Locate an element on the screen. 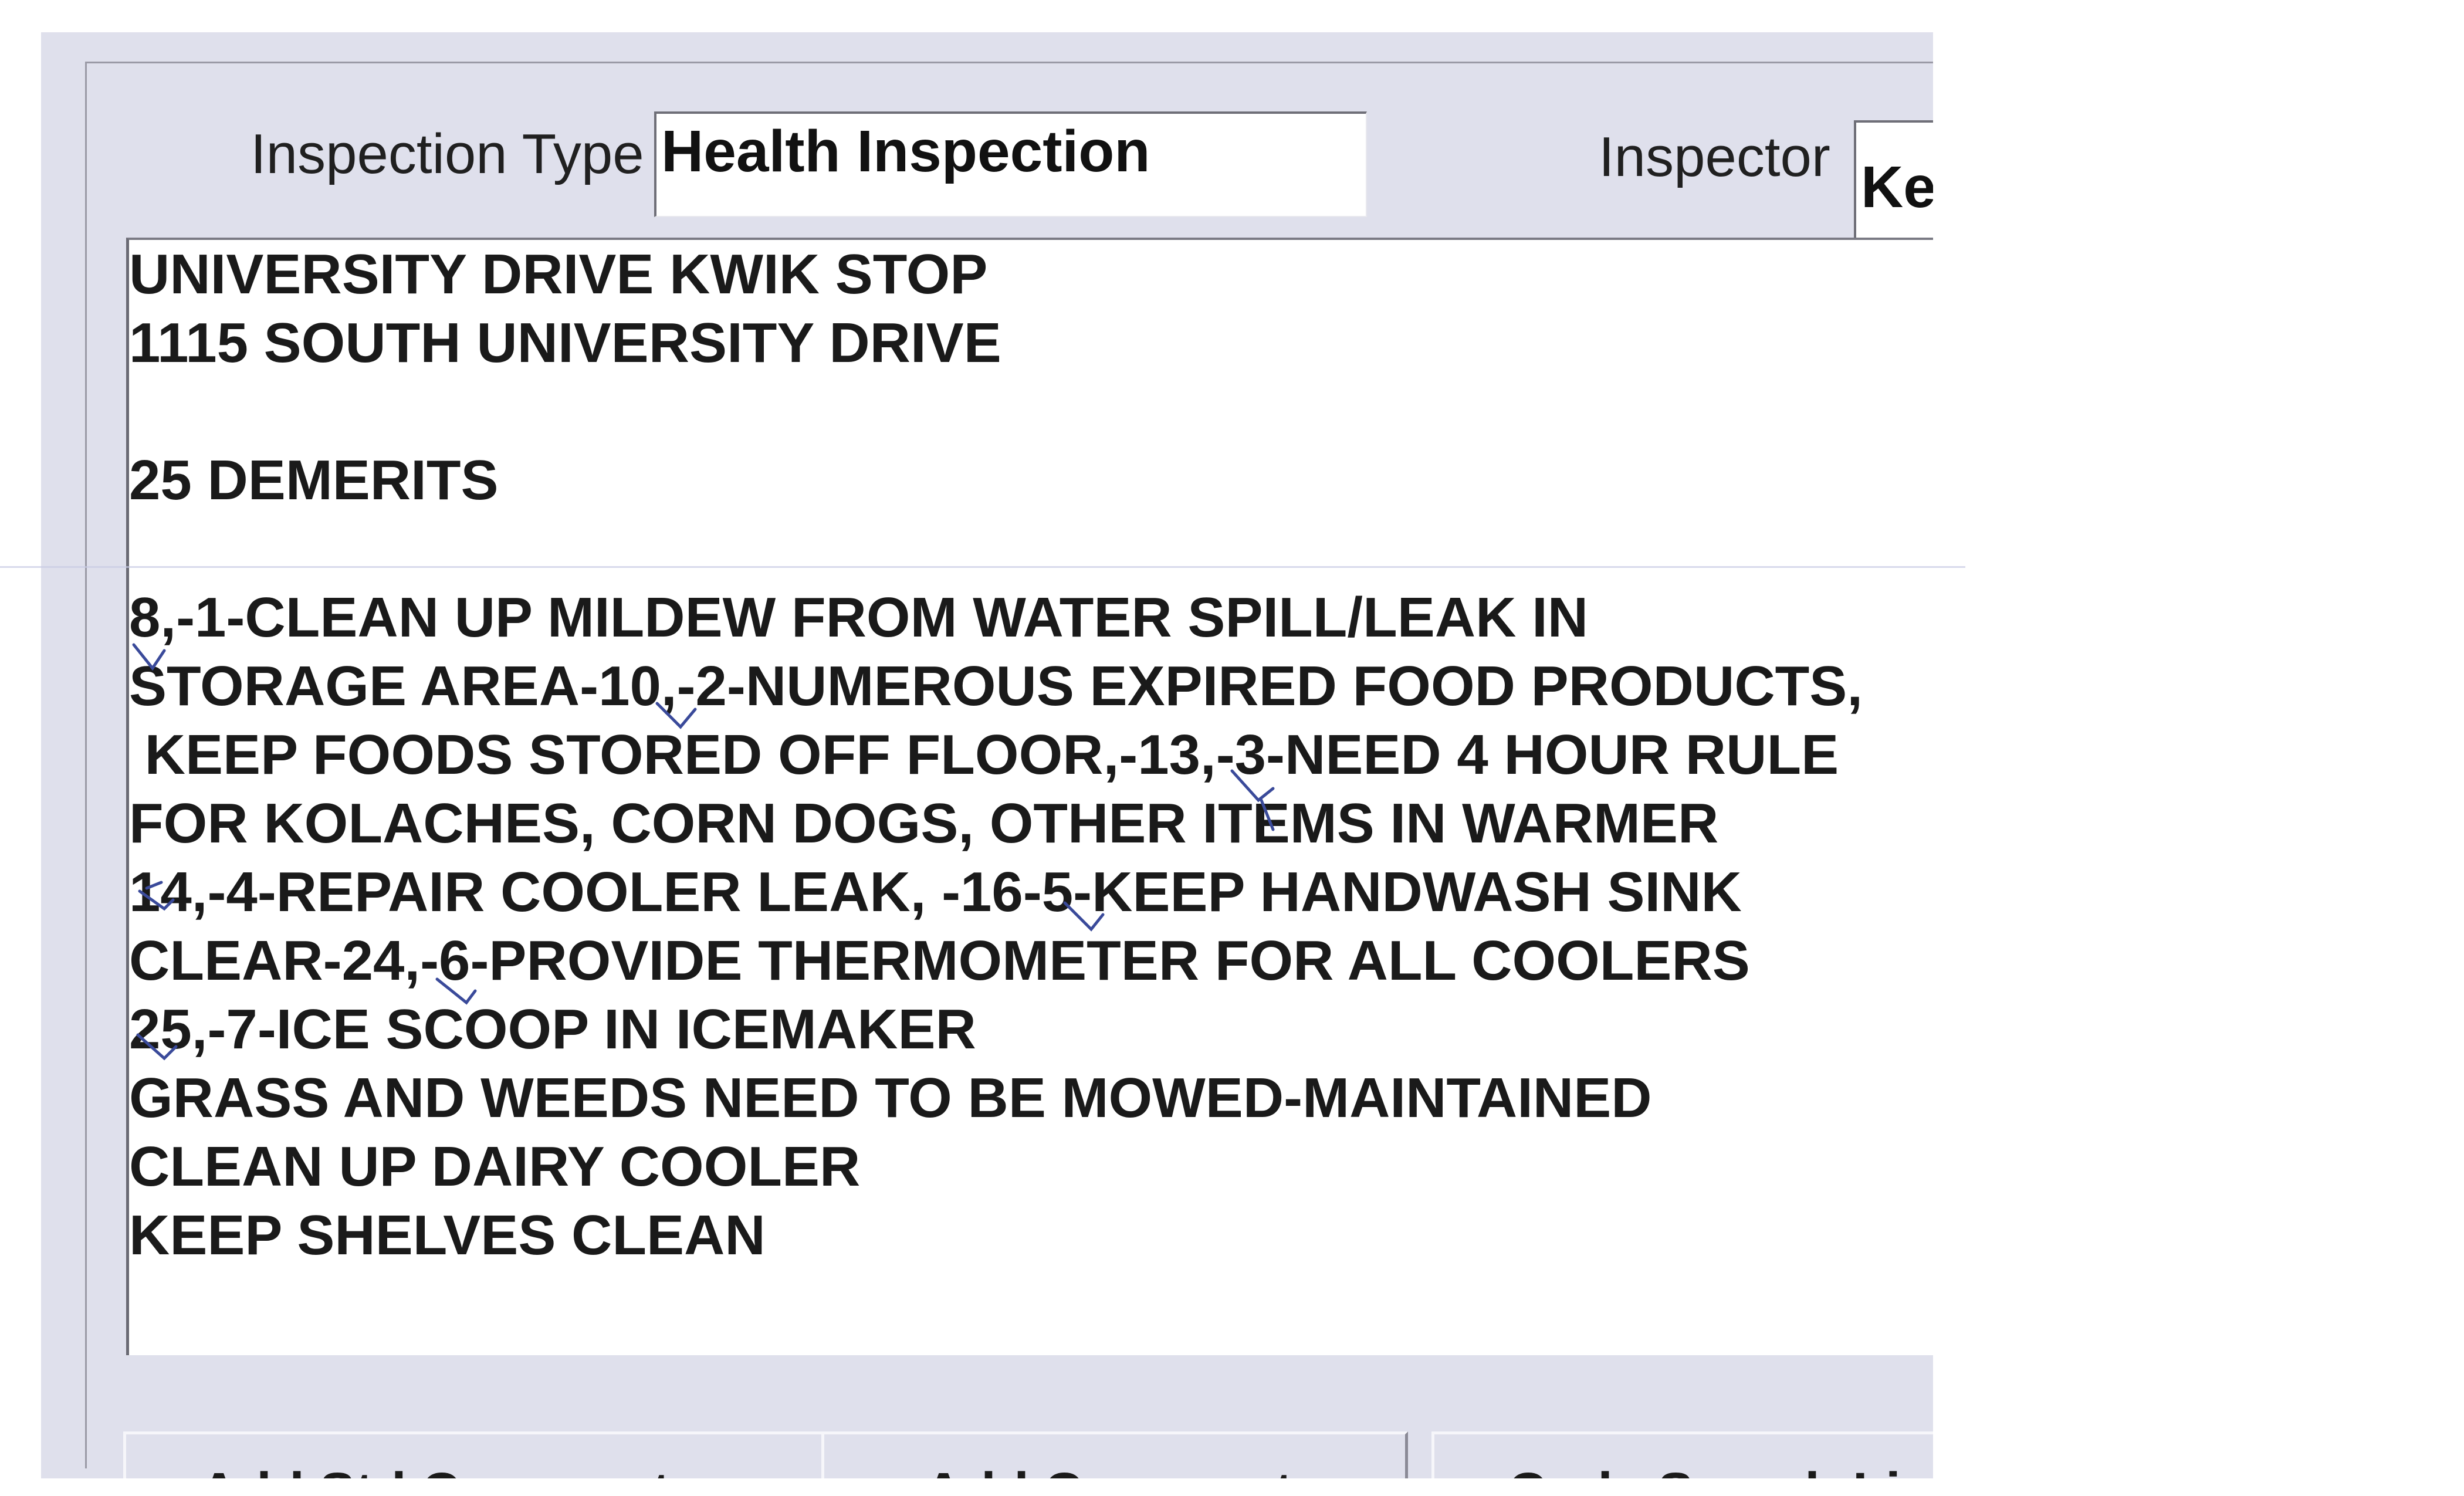 This screenshot has height=1496, width=2464. comment-line: CLEAN UP DAIRY COOLER is located at coordinates (495, 1166).